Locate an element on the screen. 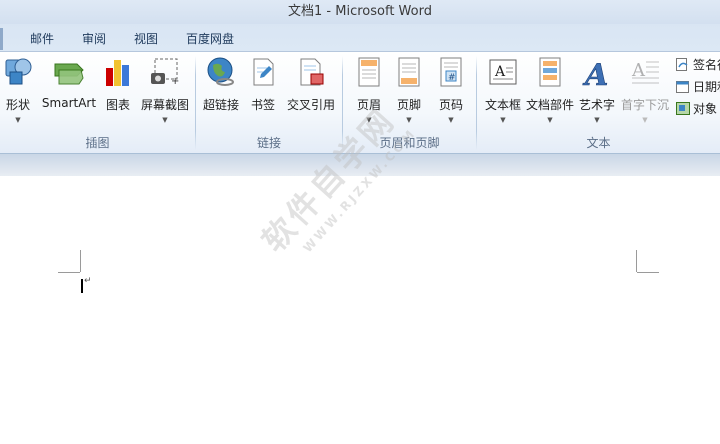 Image resolution: width=720 pixels, height=444 pixels. group-header-footer: 页眉 ▼ 页脚 ▼ # 页码 ▼ 页眉和页脚 is located at coordinates (409, 102).